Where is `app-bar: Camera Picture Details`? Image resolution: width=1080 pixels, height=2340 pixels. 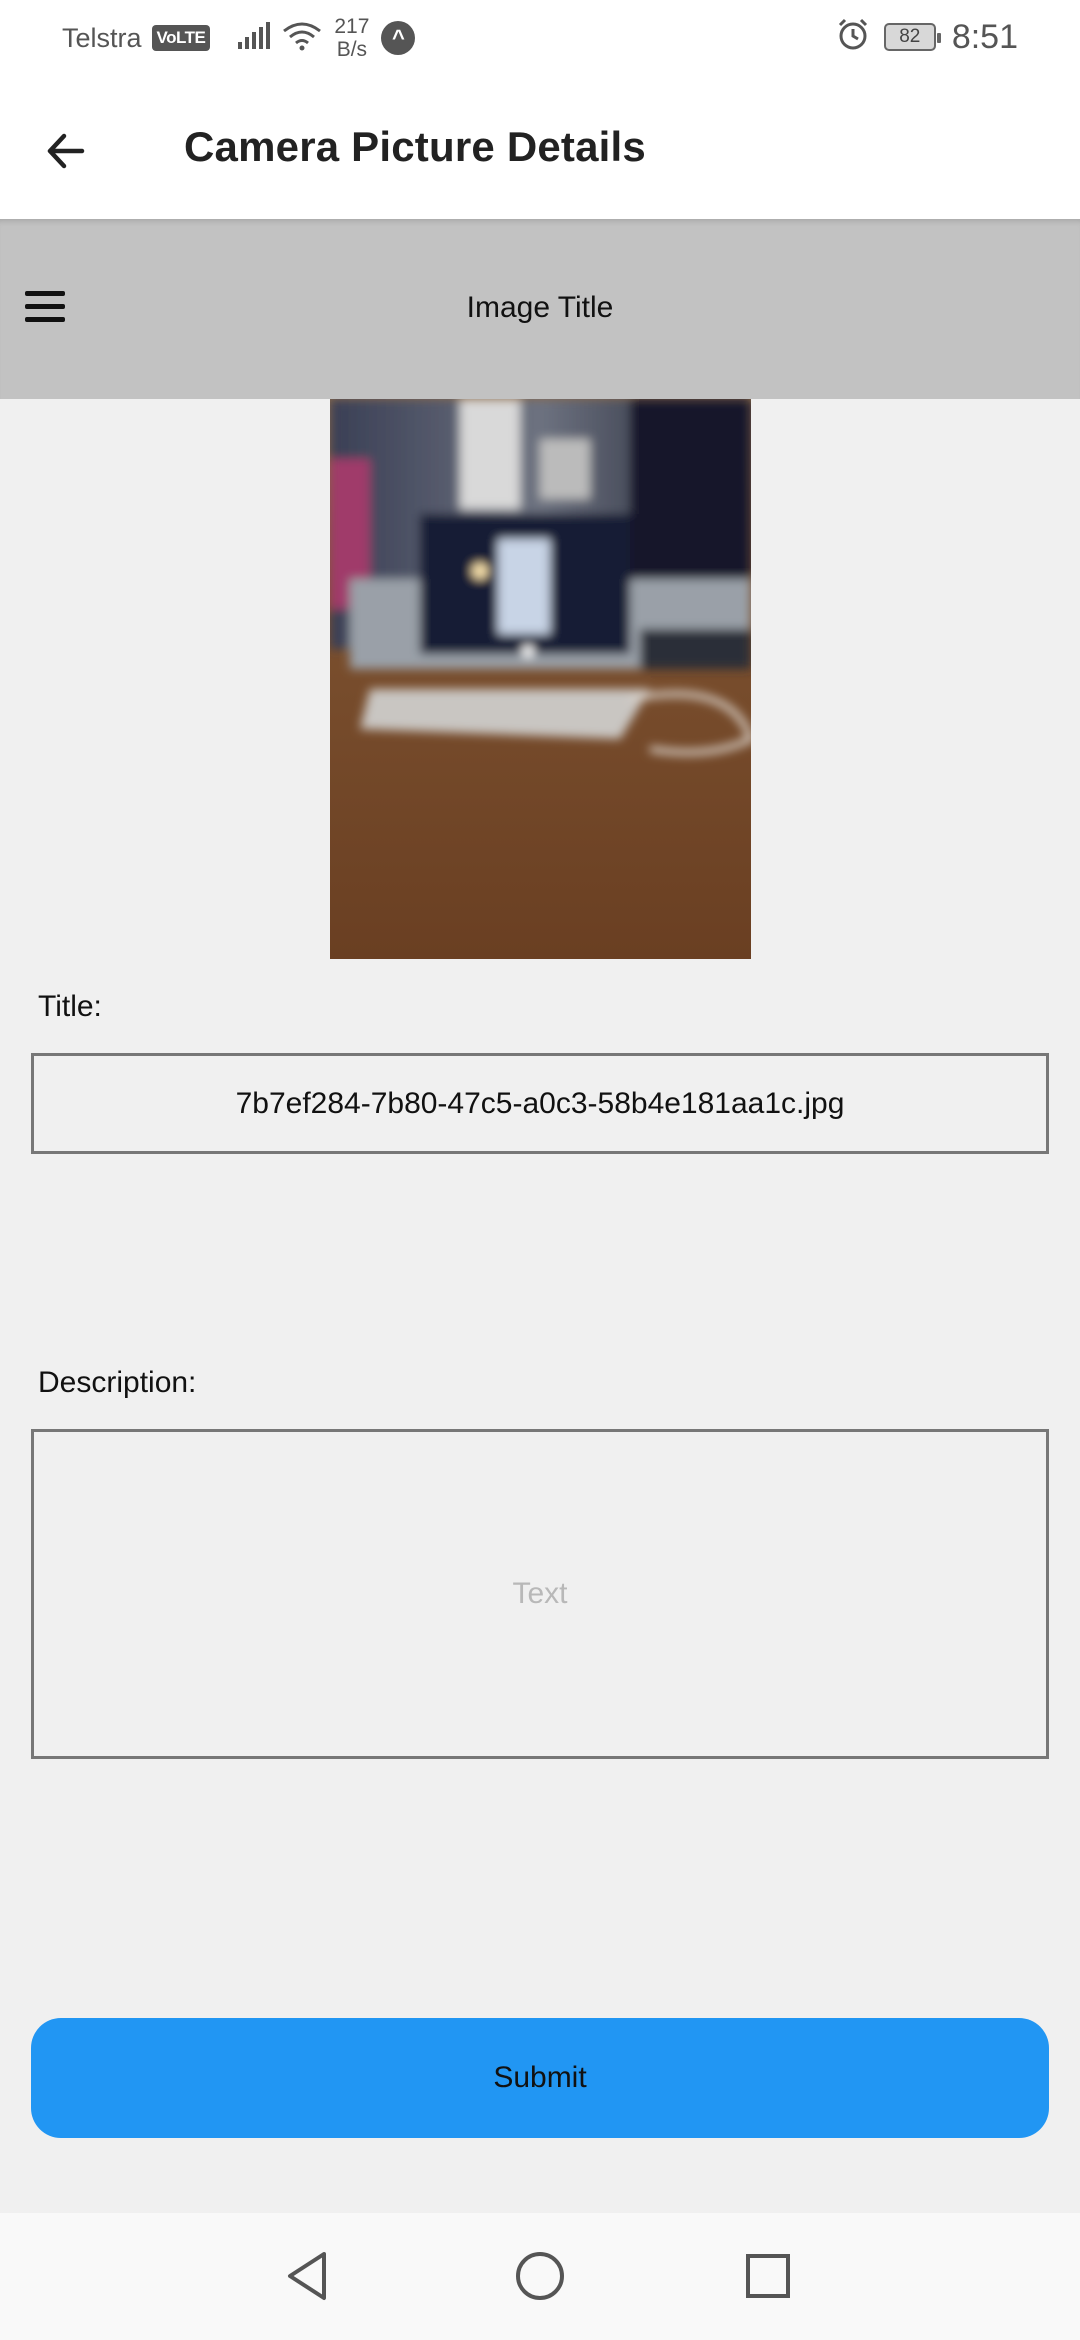 app-bar: Camera Picture Details is located at coordinates (540, 147).